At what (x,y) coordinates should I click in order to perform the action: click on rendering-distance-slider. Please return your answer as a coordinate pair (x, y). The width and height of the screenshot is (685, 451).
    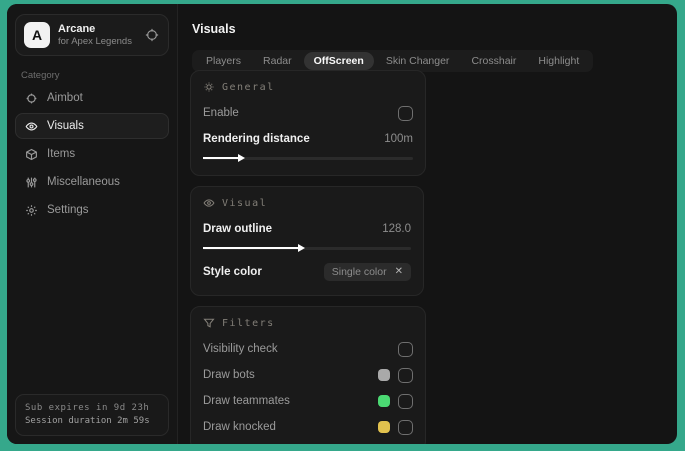
    Looking at the image, I should click on (308, 158).